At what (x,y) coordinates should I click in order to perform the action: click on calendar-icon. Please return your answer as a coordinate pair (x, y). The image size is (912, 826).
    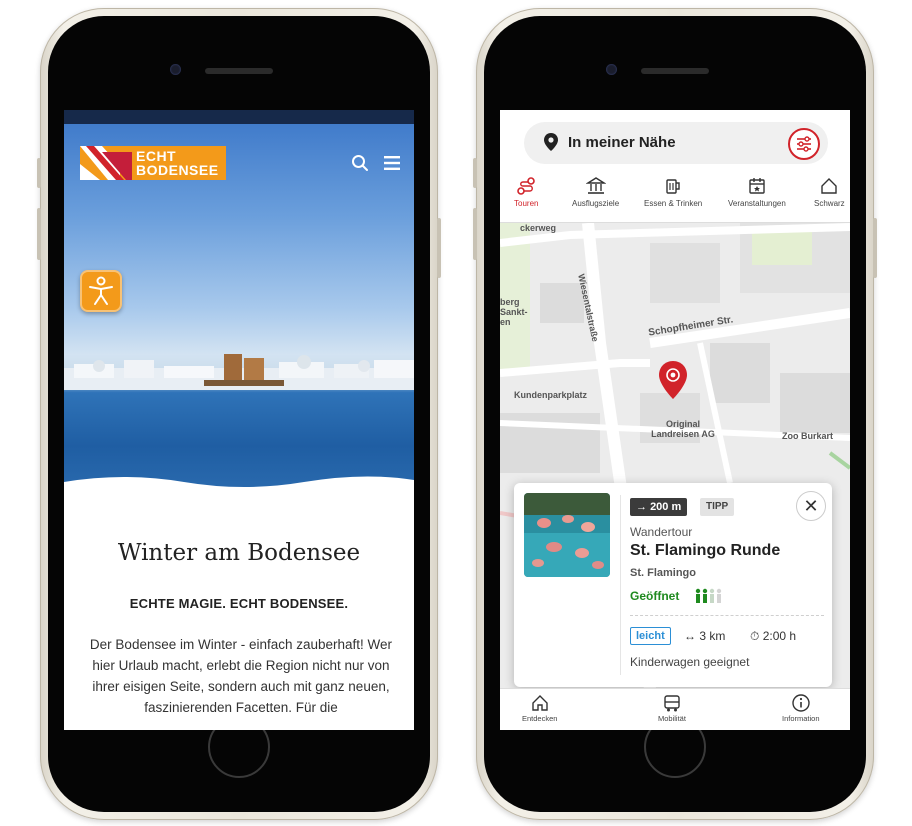
    Looking at the image, I should click on (757, 186).